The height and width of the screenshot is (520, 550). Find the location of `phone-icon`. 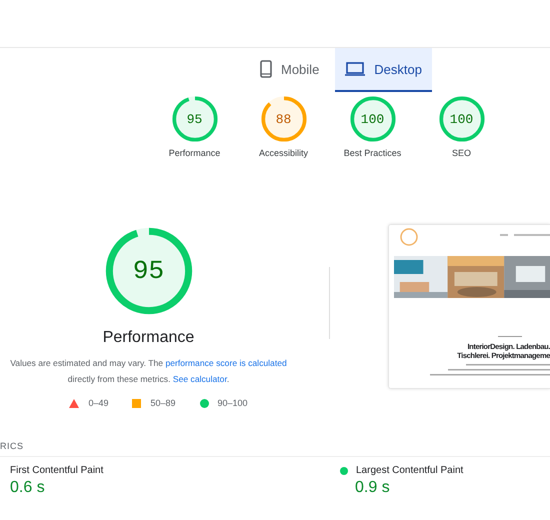

phone-icon is located at coordinates (266, 69).